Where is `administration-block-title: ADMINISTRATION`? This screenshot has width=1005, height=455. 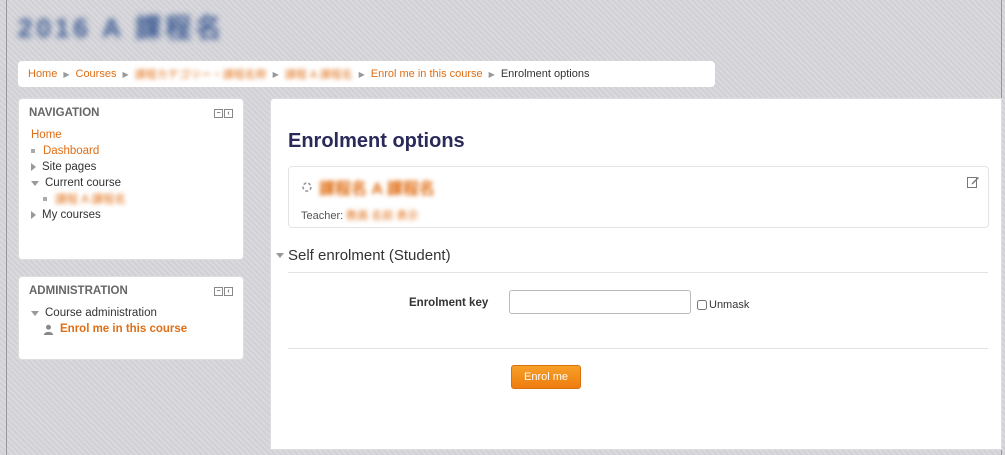 administration-block-title: ADMINISTRATION is located at coordinates (78, 291).